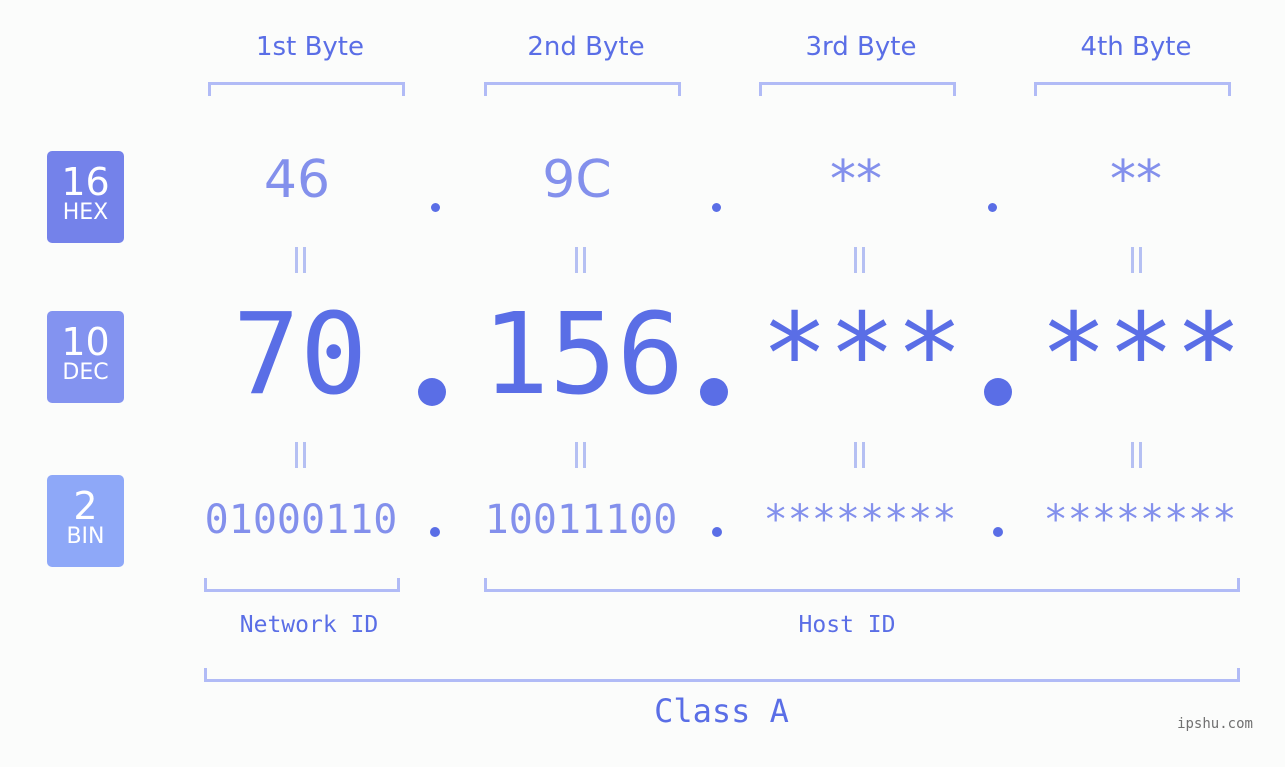  I want to click on byte-header-3: 3rd Byte, so click(861, 47).